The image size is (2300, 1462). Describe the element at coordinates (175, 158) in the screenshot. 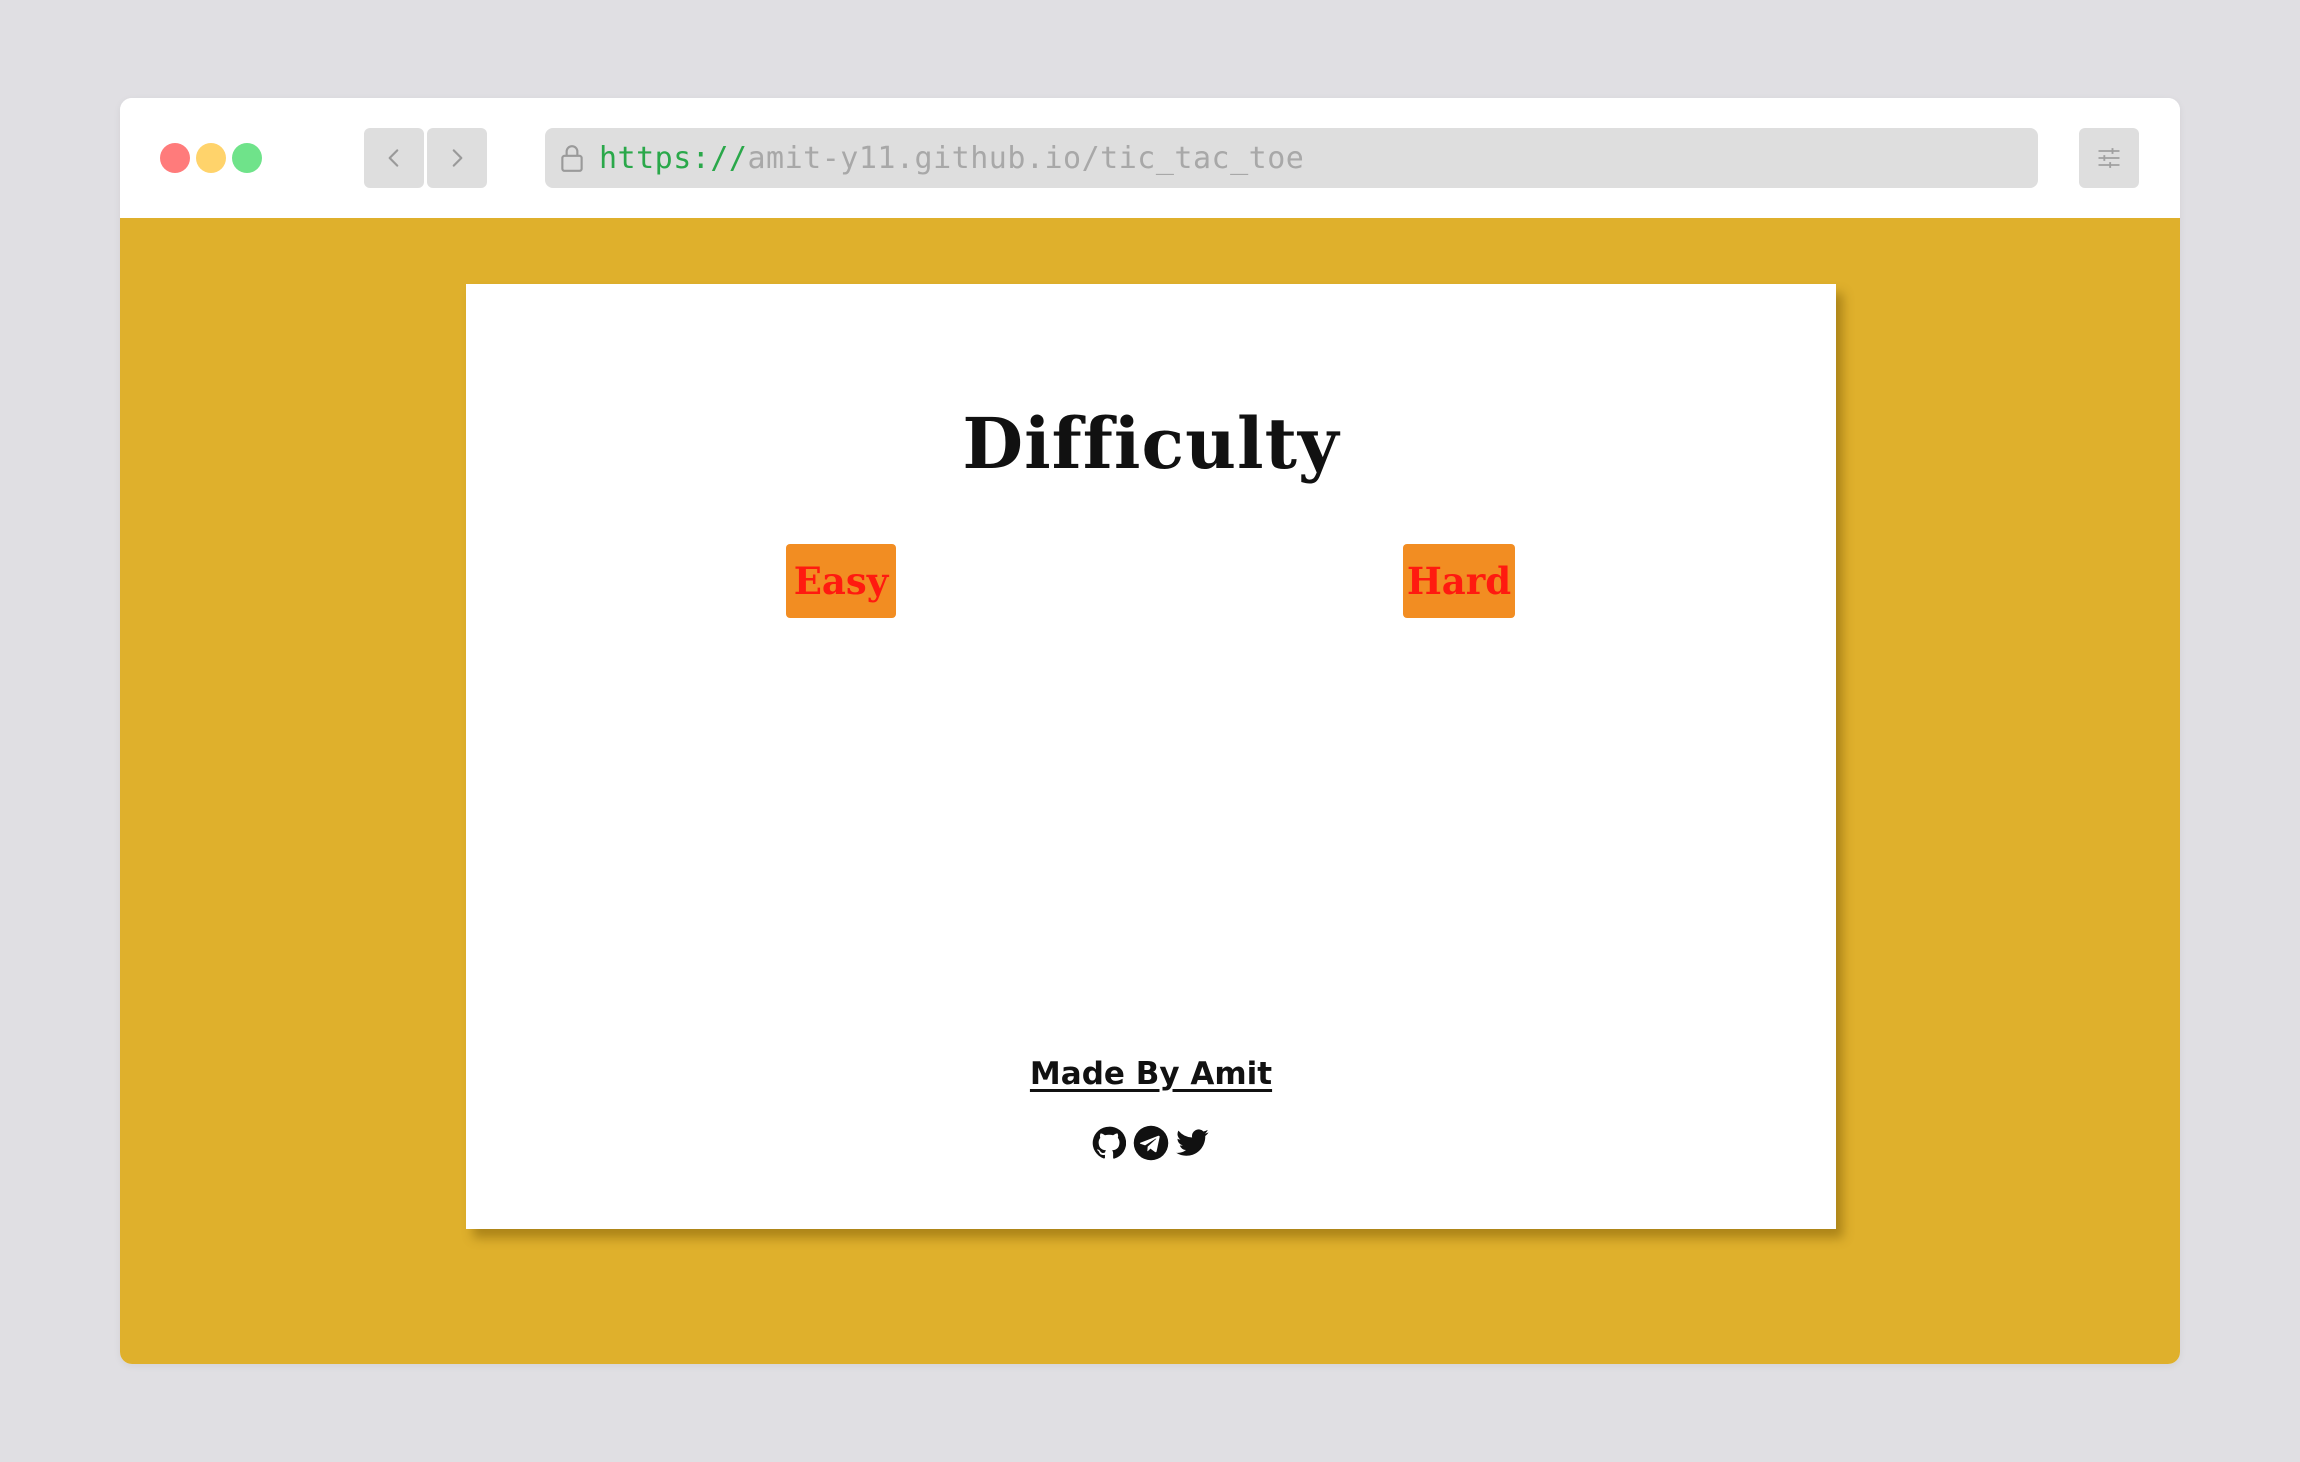

I see `close-window-button` at that location.